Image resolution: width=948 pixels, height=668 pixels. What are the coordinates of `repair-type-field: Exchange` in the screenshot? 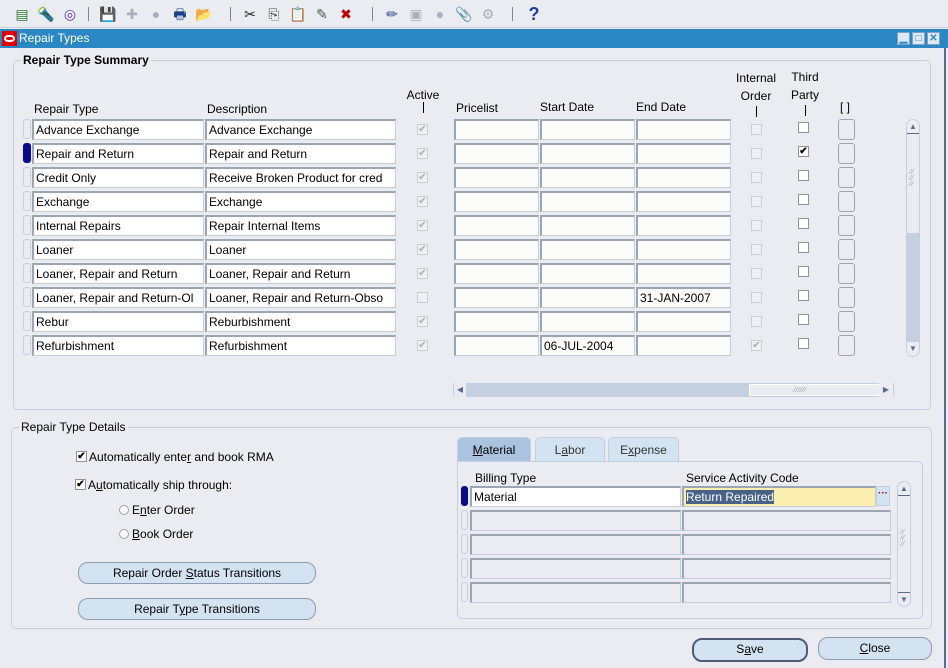 It's located at (118, 201).